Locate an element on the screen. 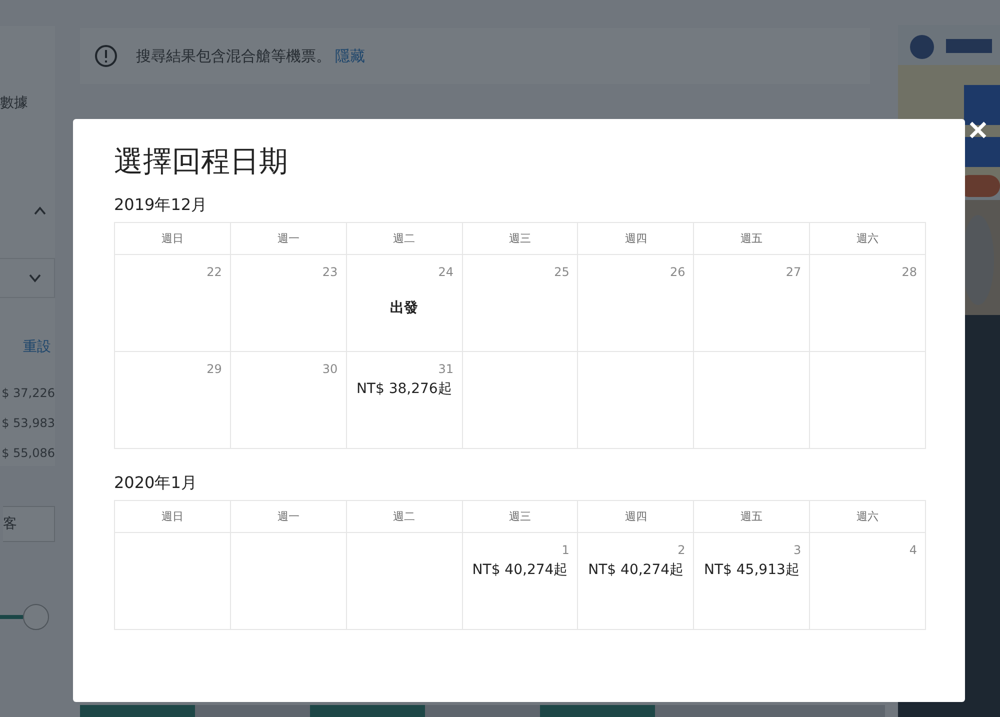 The height and width of the screenshot is (717, 1000). departure-label: 出發 is located at coordinates (404, 307).